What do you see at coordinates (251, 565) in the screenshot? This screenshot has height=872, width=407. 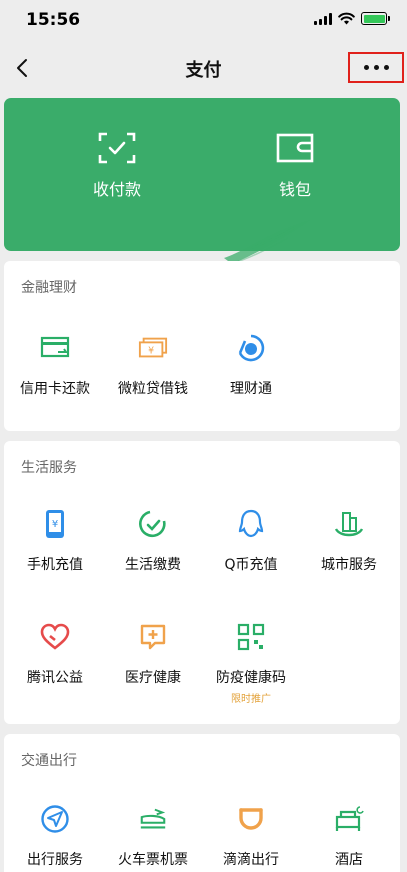 I see `item-label: Q币充值` at bounding box center [251, 565].